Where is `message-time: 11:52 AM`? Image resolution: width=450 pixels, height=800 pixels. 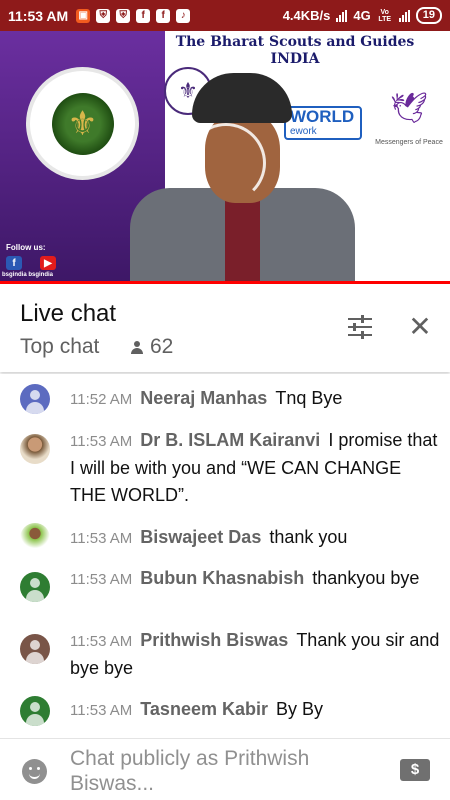
message-time: 11:52 AM is located at coordinates (101, 399).